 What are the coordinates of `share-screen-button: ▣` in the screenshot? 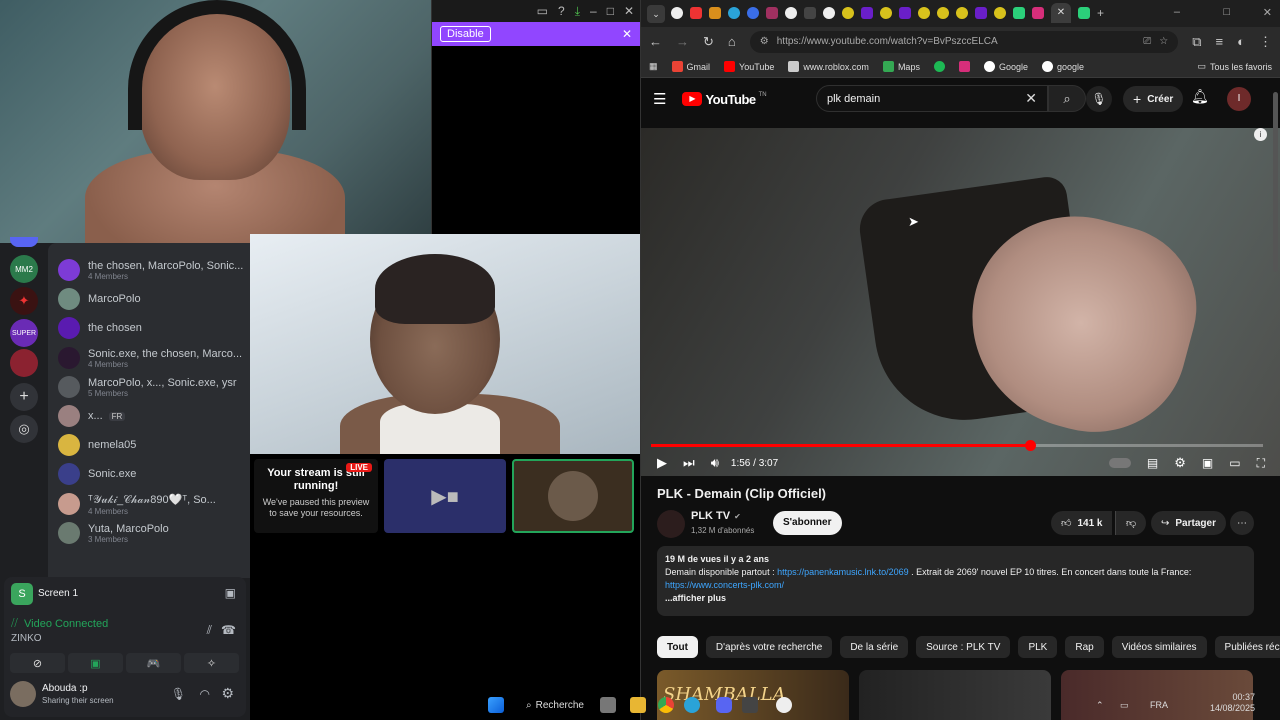 It's located at (95, 663).